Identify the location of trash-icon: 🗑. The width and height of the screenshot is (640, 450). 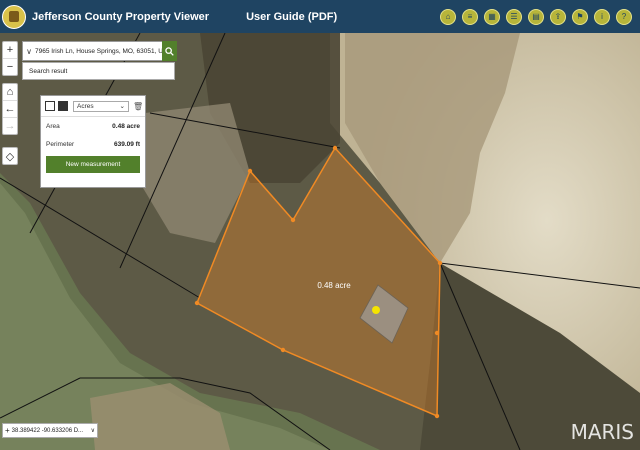
(138, 106).